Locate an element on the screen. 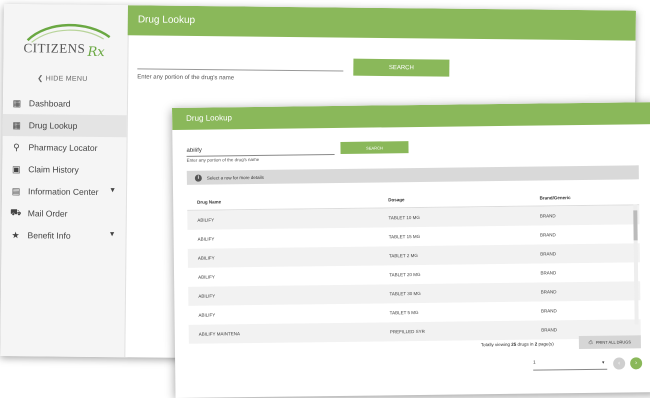  summary-suffix: page(s) is located at coordinates (545, 344).